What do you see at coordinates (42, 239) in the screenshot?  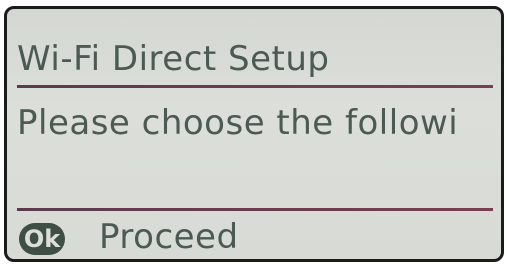 I see `ok-button-icon: Ok` at bounding box center [42, 239].